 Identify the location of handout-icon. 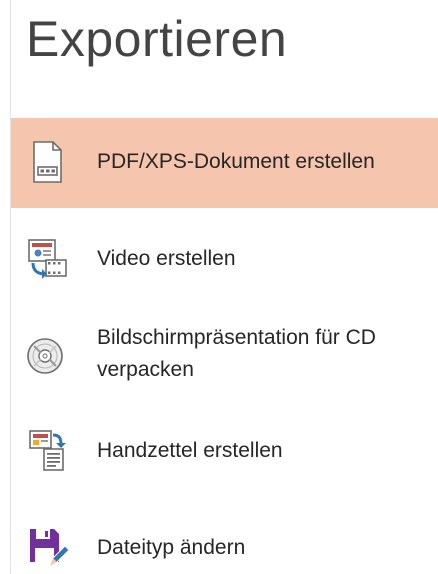
(46, 450).